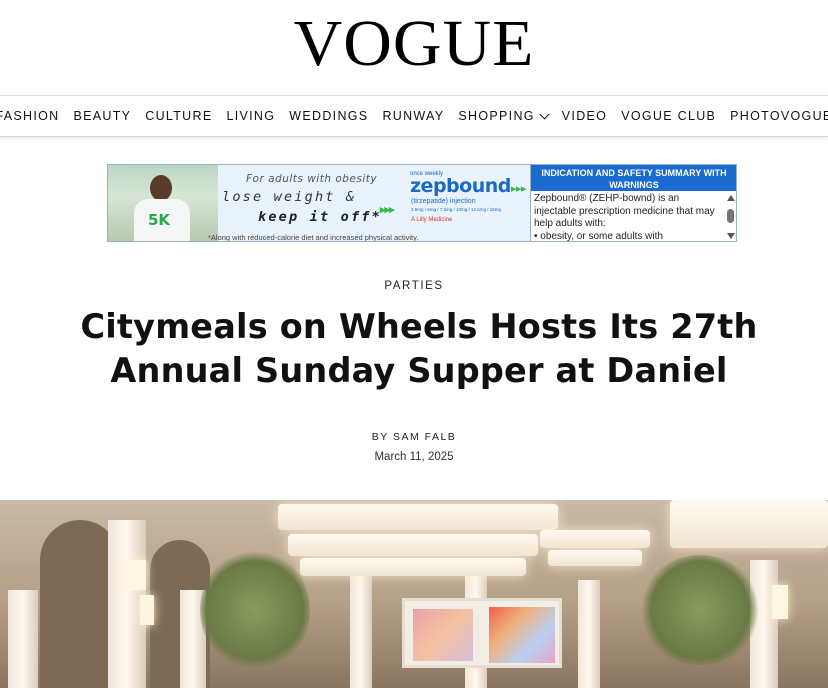  I want to click on nav-item-label: BEAUTY, so click(102, 116).